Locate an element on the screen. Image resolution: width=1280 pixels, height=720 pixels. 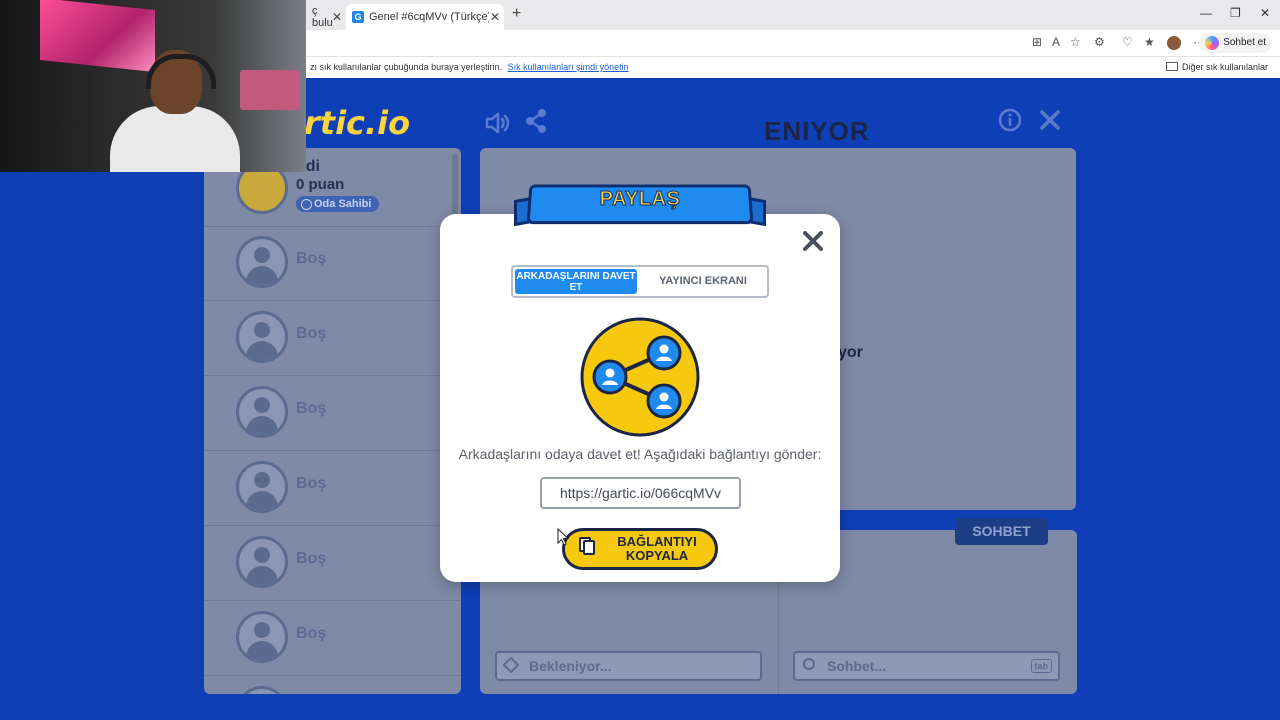
shelf is located at coordinates (270, 90).